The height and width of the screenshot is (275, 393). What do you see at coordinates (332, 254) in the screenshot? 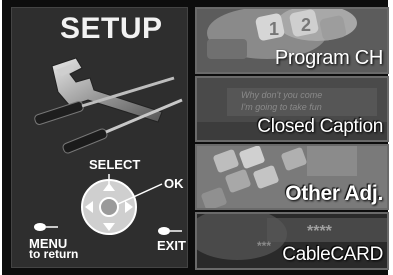
I see `menu-item-label: CableCARD` at bounding box center [332, 254].